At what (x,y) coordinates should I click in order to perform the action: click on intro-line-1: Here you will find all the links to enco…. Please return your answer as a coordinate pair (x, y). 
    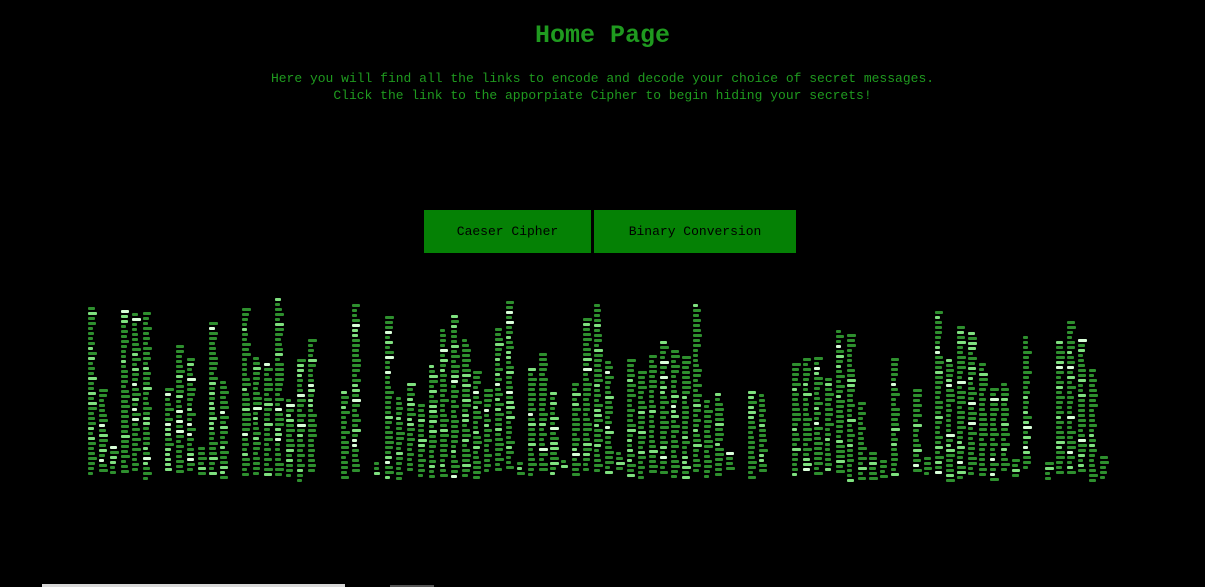
    Looking at the image, I should click on (602, 78).